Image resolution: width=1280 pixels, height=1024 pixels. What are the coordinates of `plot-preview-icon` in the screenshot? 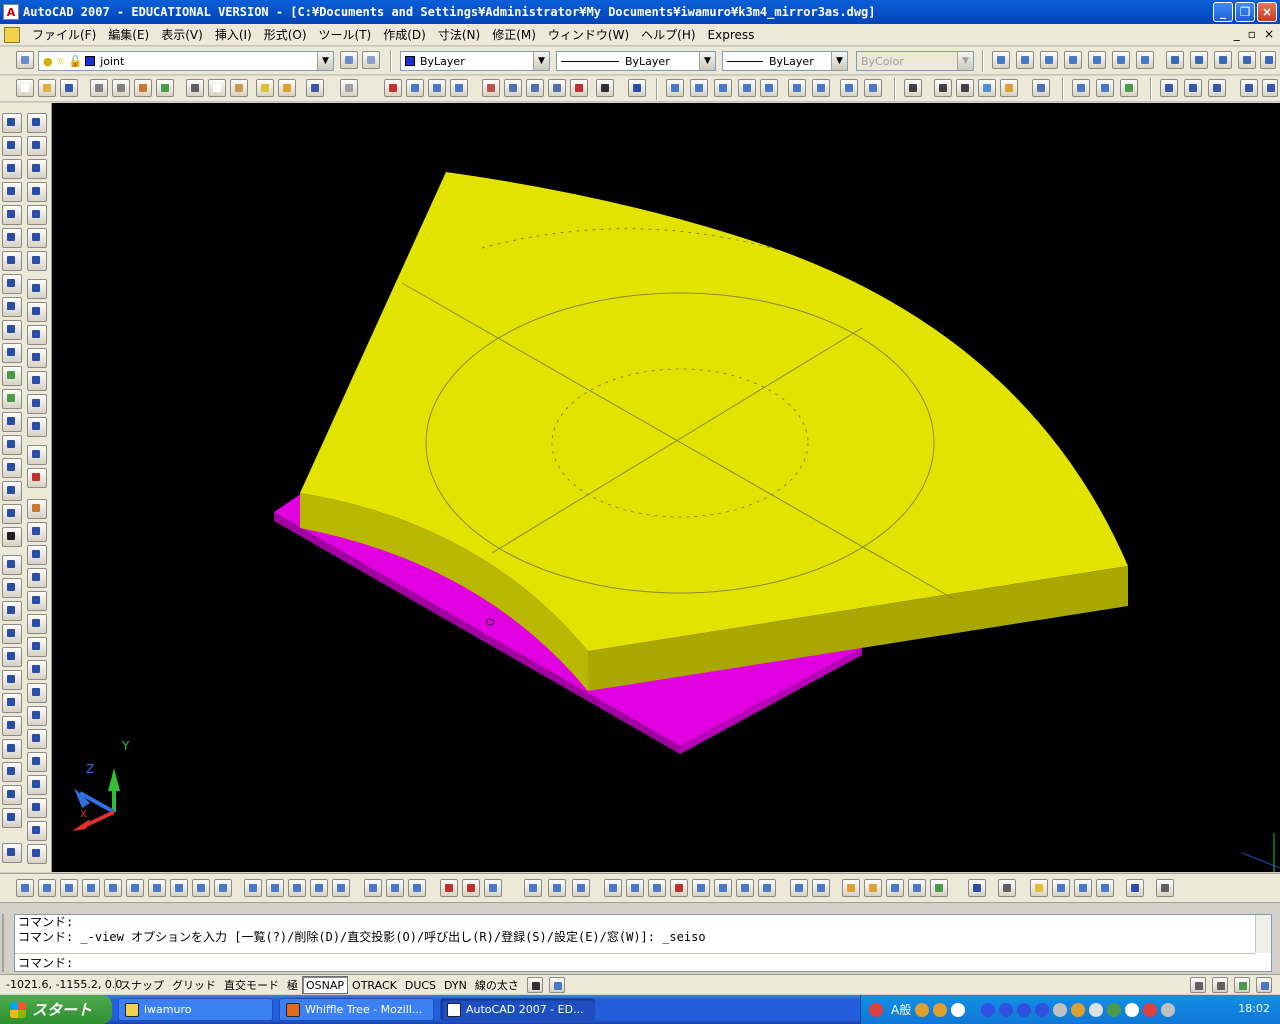 It's located at (121, 88).